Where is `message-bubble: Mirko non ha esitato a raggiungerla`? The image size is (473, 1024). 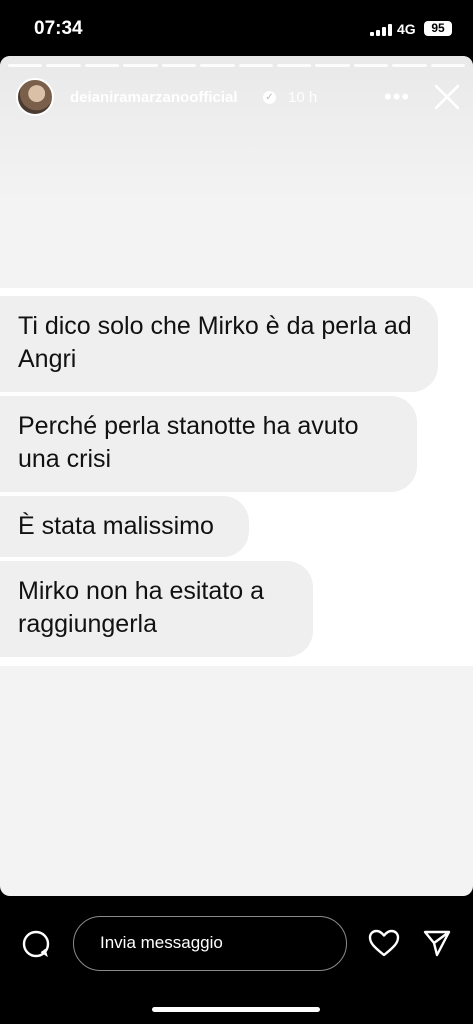 message-bubble: Mirko non ha esitato a raggiungerla is located at coordinates (156, 609).